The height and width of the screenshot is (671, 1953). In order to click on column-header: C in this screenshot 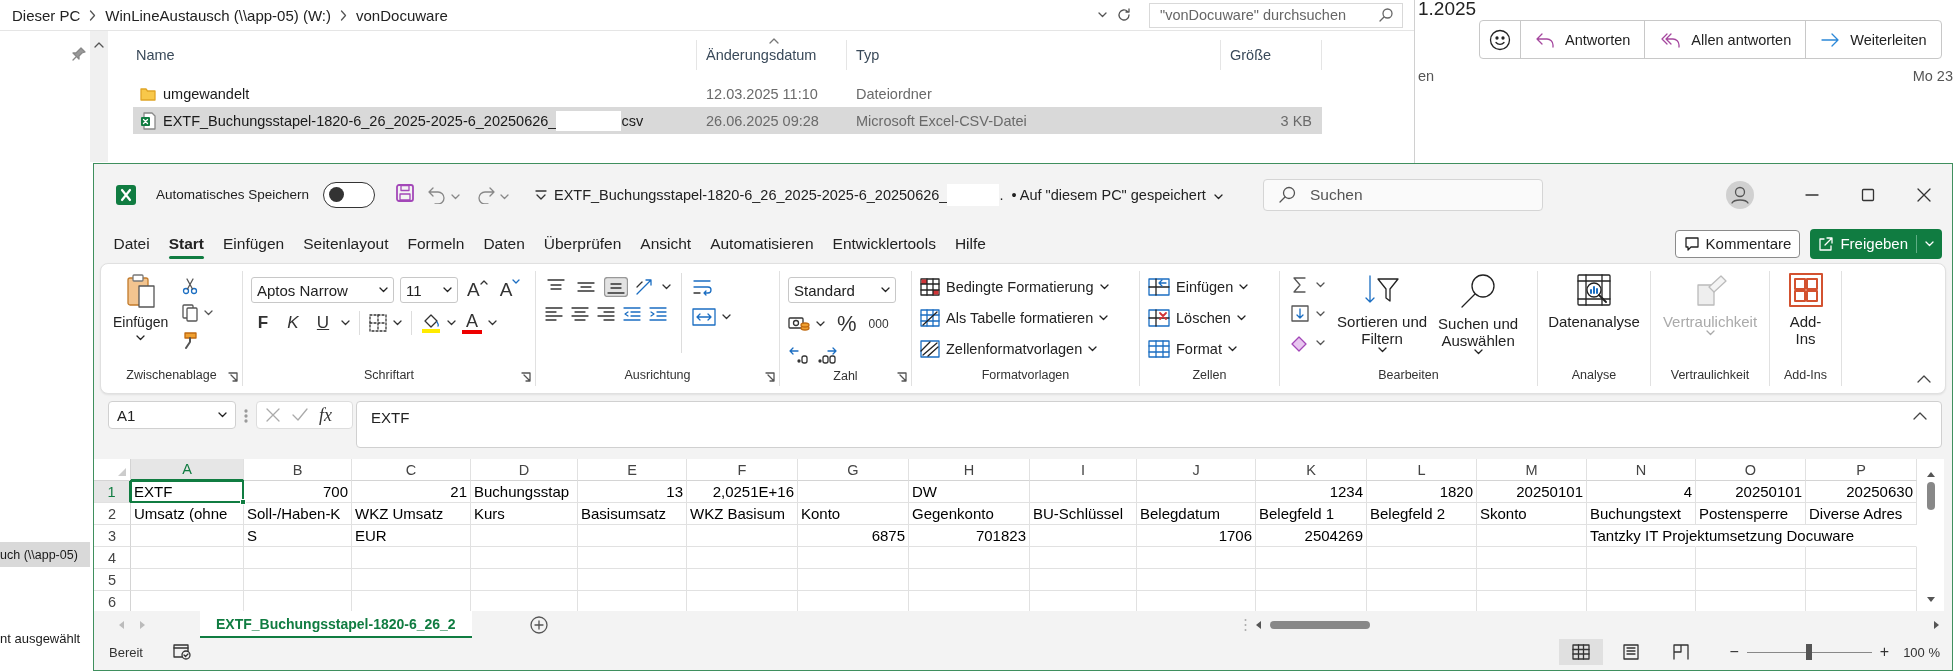, I will do `click(411, 470)`.